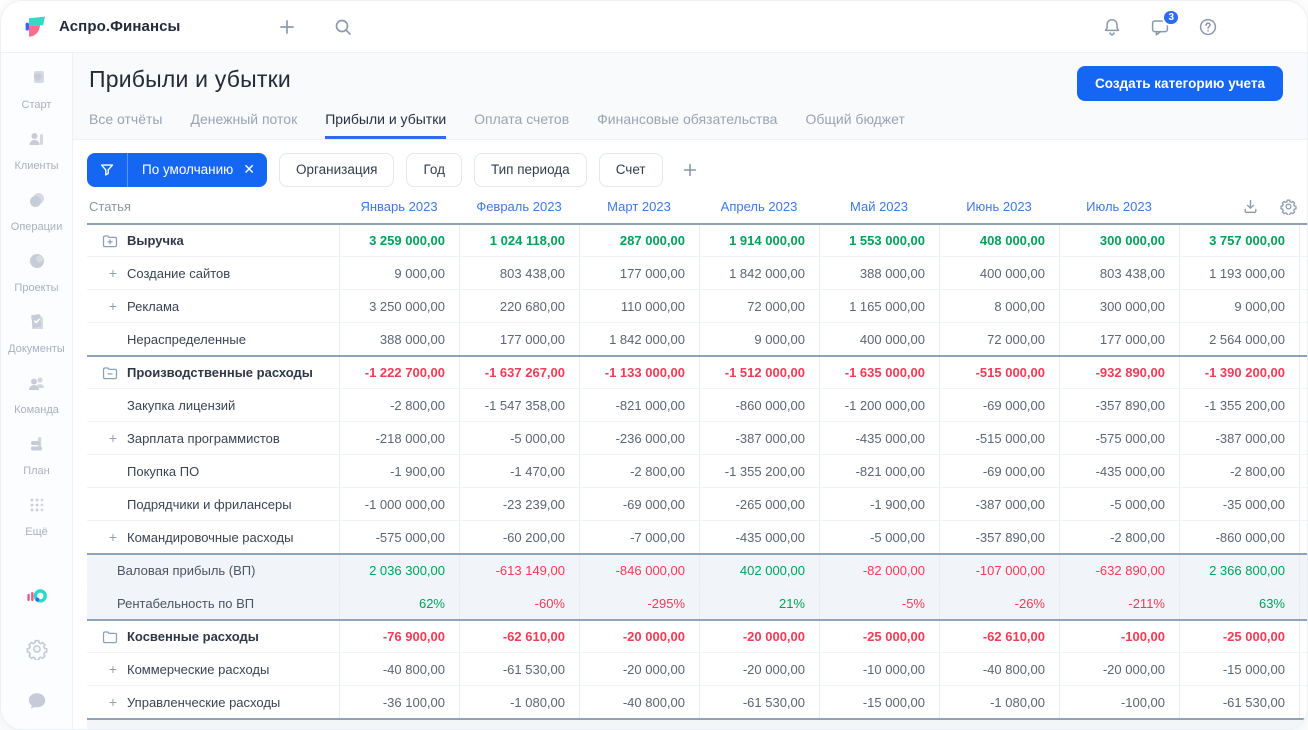 The width and height of the screenshot is (1308, 730). I want to click on user-avatar, so click(1264, 27).